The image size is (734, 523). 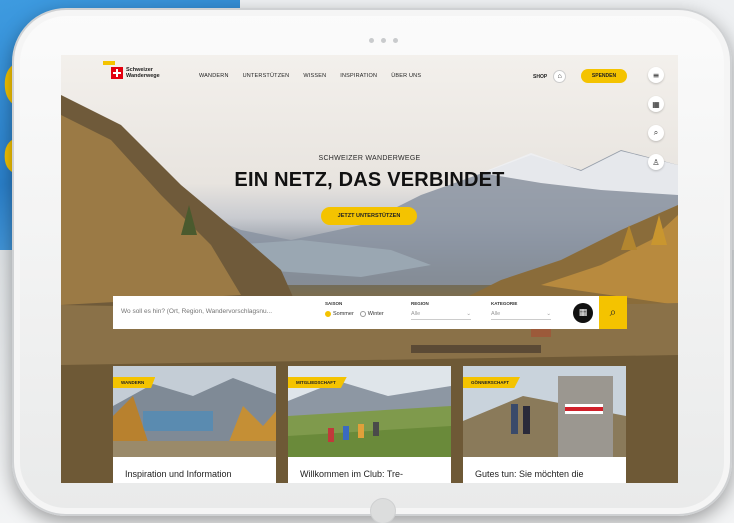 What do you see at coordinates (544, 411) in the screenshot?
I see `card-image: GÖNNERSCHAFT` at bounding box center [544, 411].